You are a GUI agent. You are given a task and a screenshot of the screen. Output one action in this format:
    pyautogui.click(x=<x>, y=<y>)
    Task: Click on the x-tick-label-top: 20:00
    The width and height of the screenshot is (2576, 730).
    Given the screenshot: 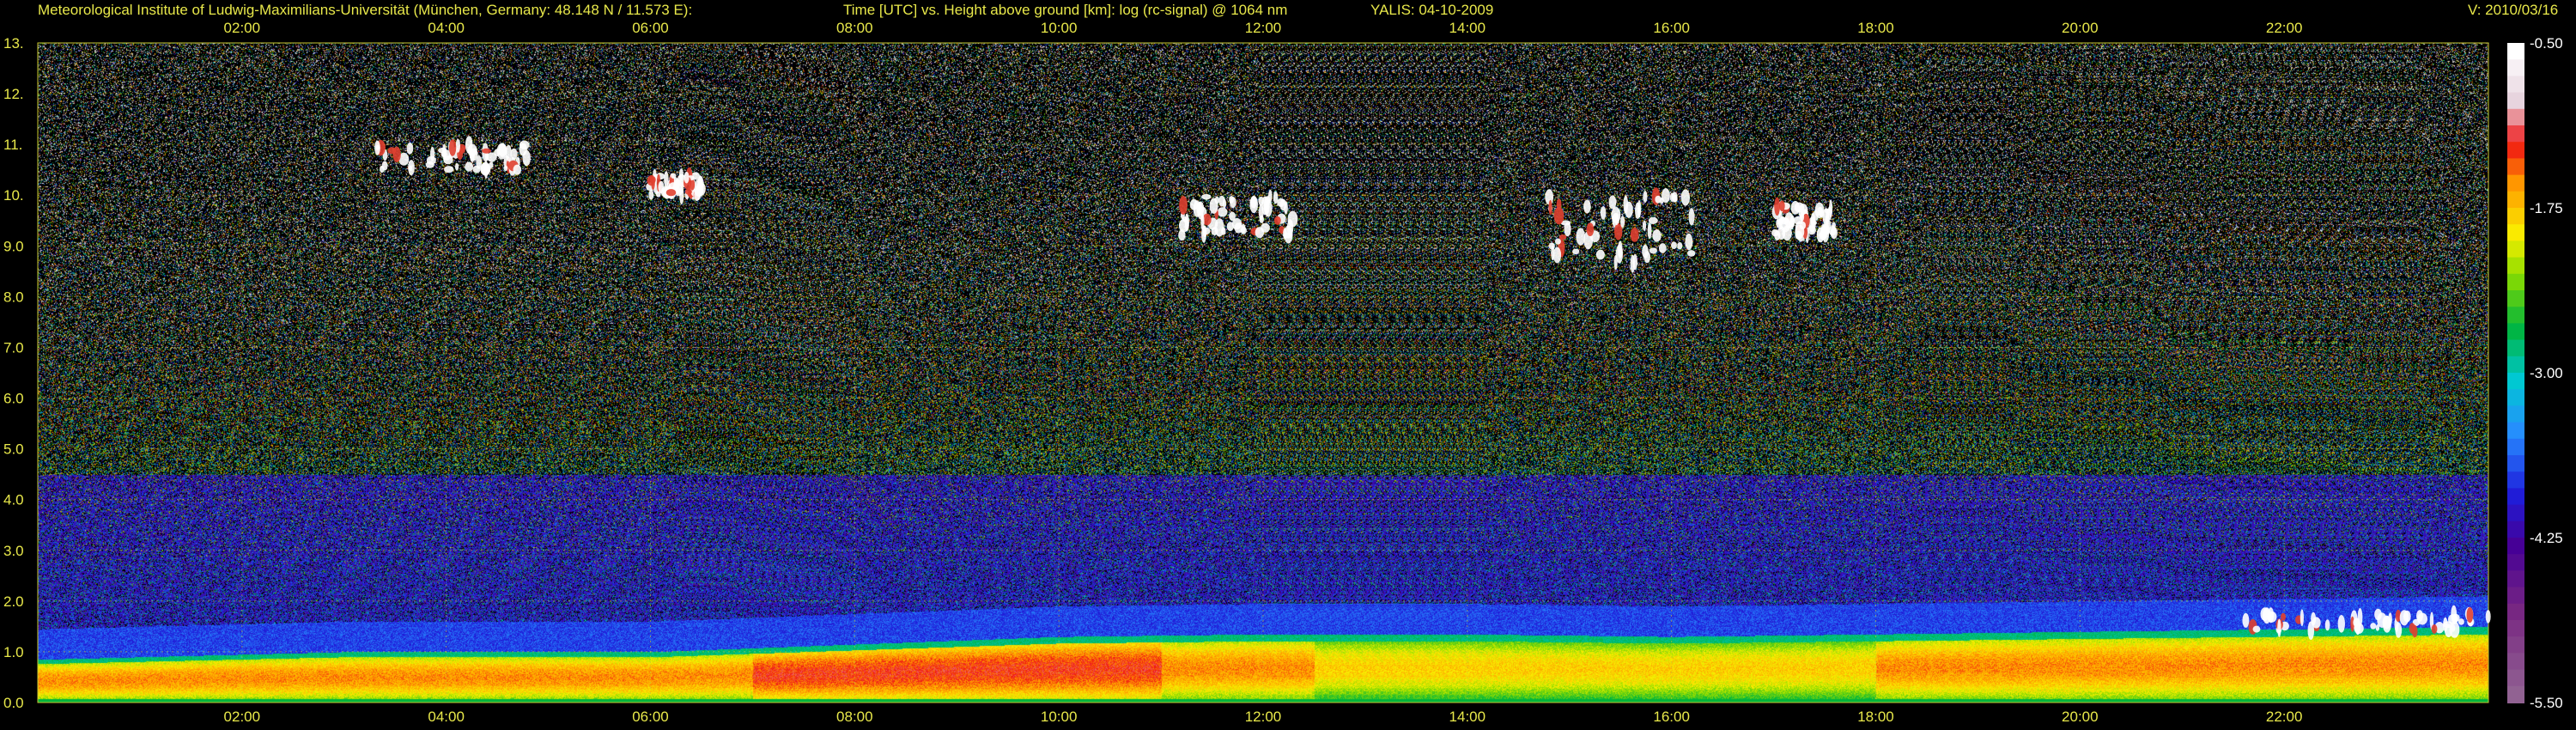 What is the action you would take?
    pyautogui.click(x=2080, y=28)
    